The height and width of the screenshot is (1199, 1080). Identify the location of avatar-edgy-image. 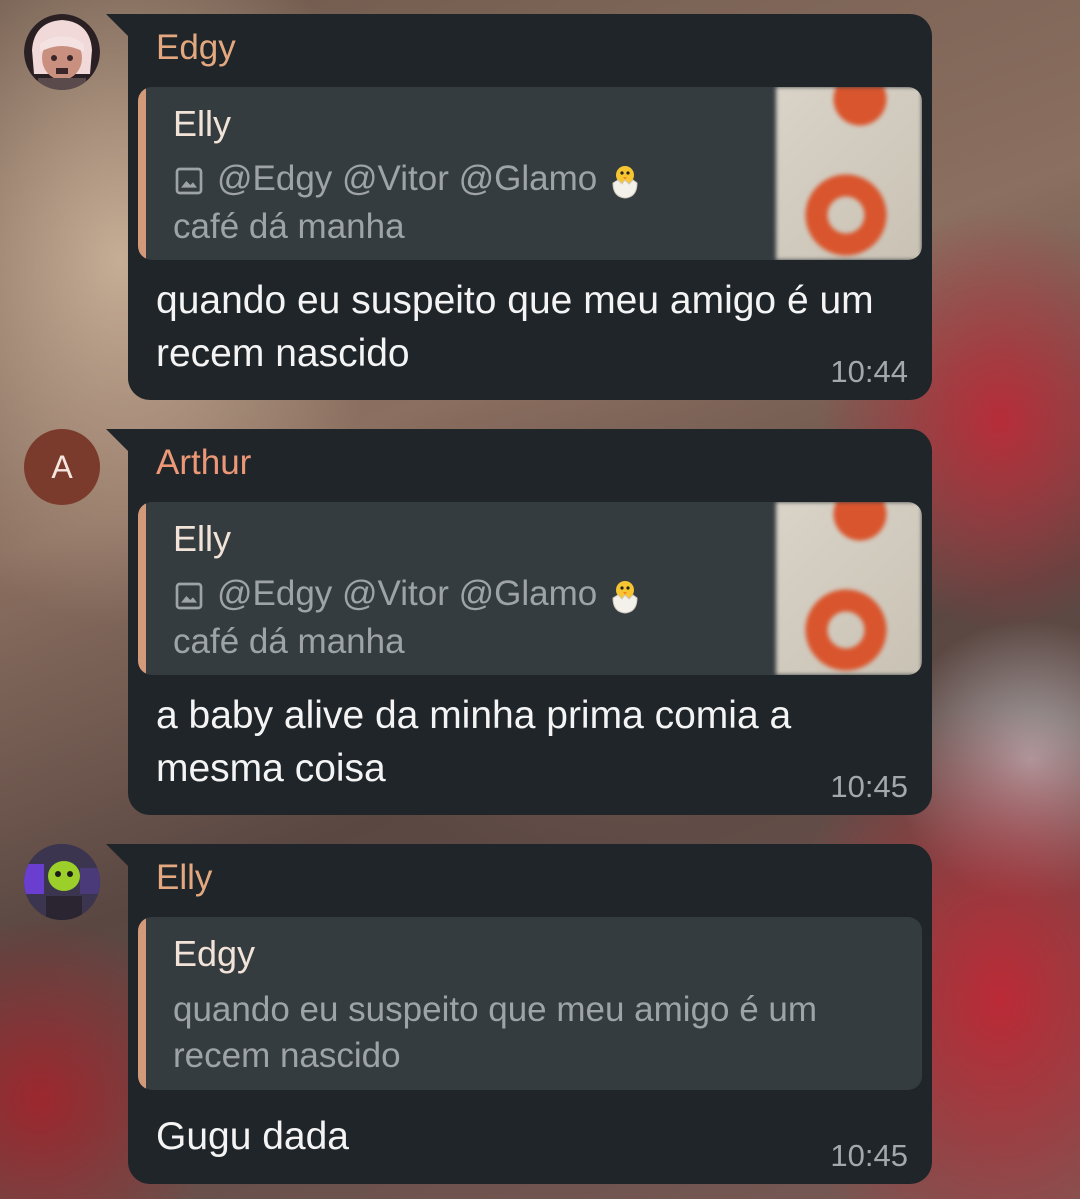
(62, 52).